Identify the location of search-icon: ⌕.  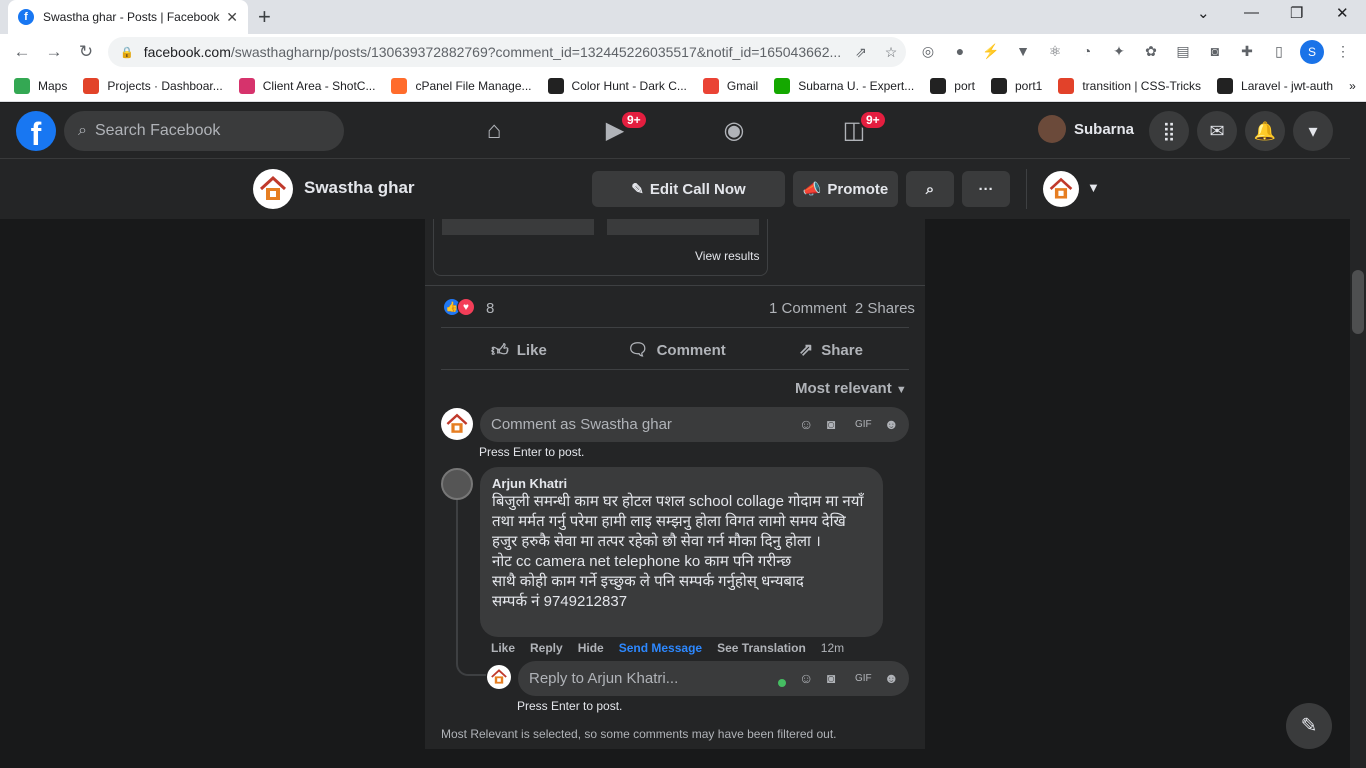
(82, 130).